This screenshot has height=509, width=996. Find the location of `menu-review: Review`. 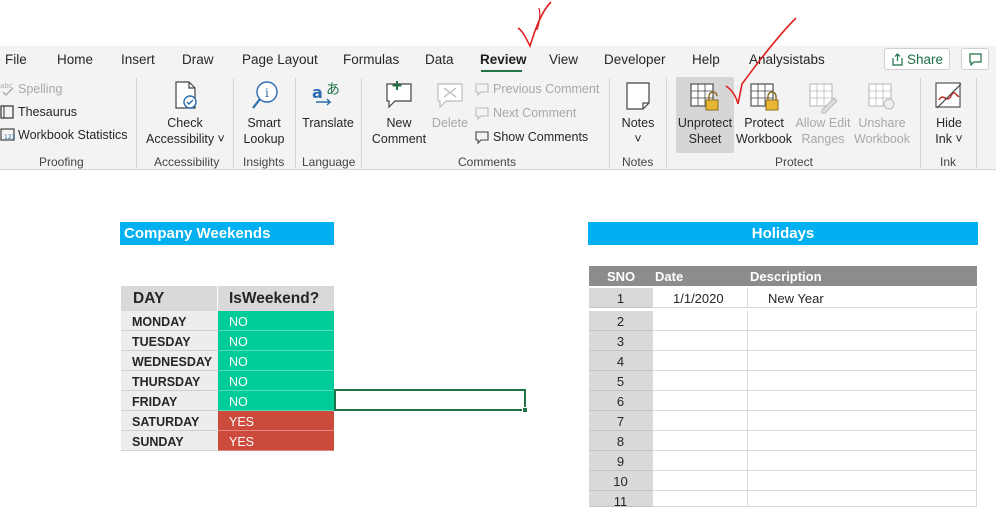

menu-review: Review is located at coordinates (503, 59).